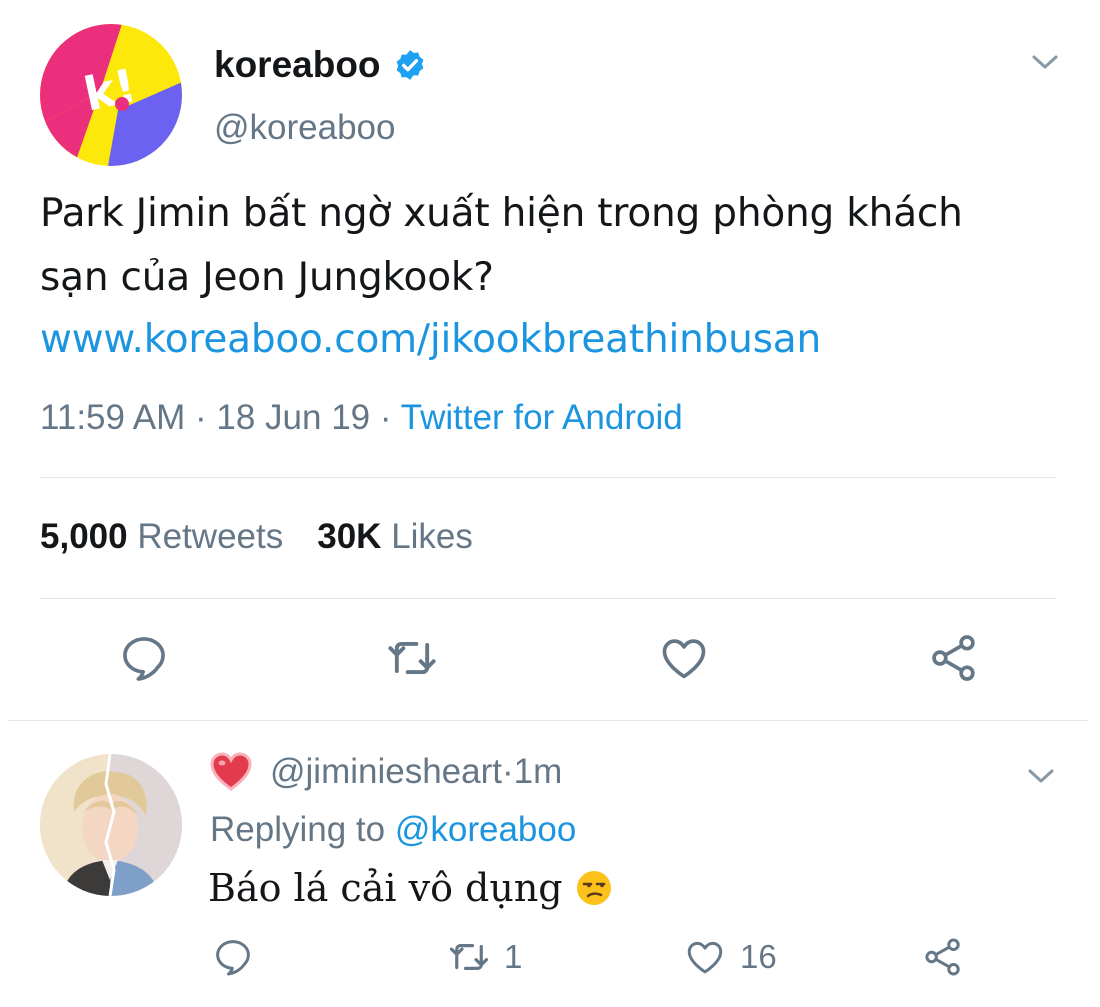  I want to click on thread-divider, so click(548, 720).